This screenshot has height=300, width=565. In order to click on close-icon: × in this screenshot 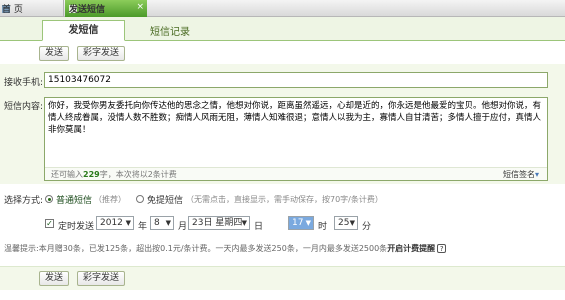, I will do `click(140, 7)`.